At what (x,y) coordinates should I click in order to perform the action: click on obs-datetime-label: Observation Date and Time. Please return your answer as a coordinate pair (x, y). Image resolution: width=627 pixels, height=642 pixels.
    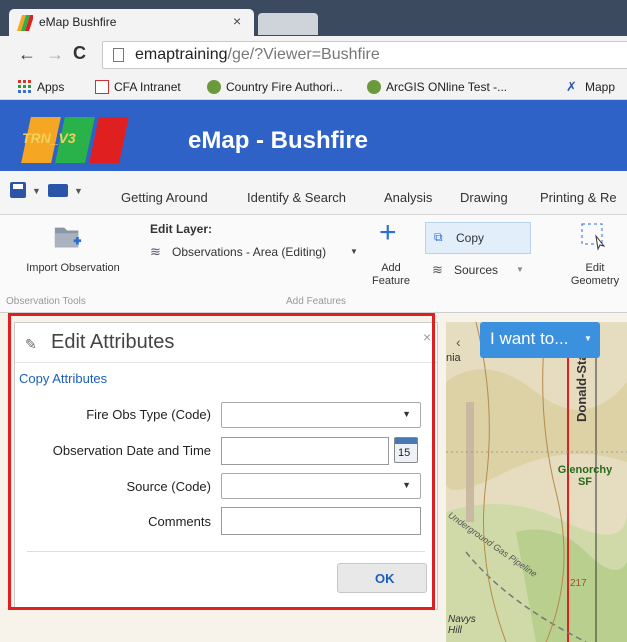
    Looking at the image, I should click on (131, 450).